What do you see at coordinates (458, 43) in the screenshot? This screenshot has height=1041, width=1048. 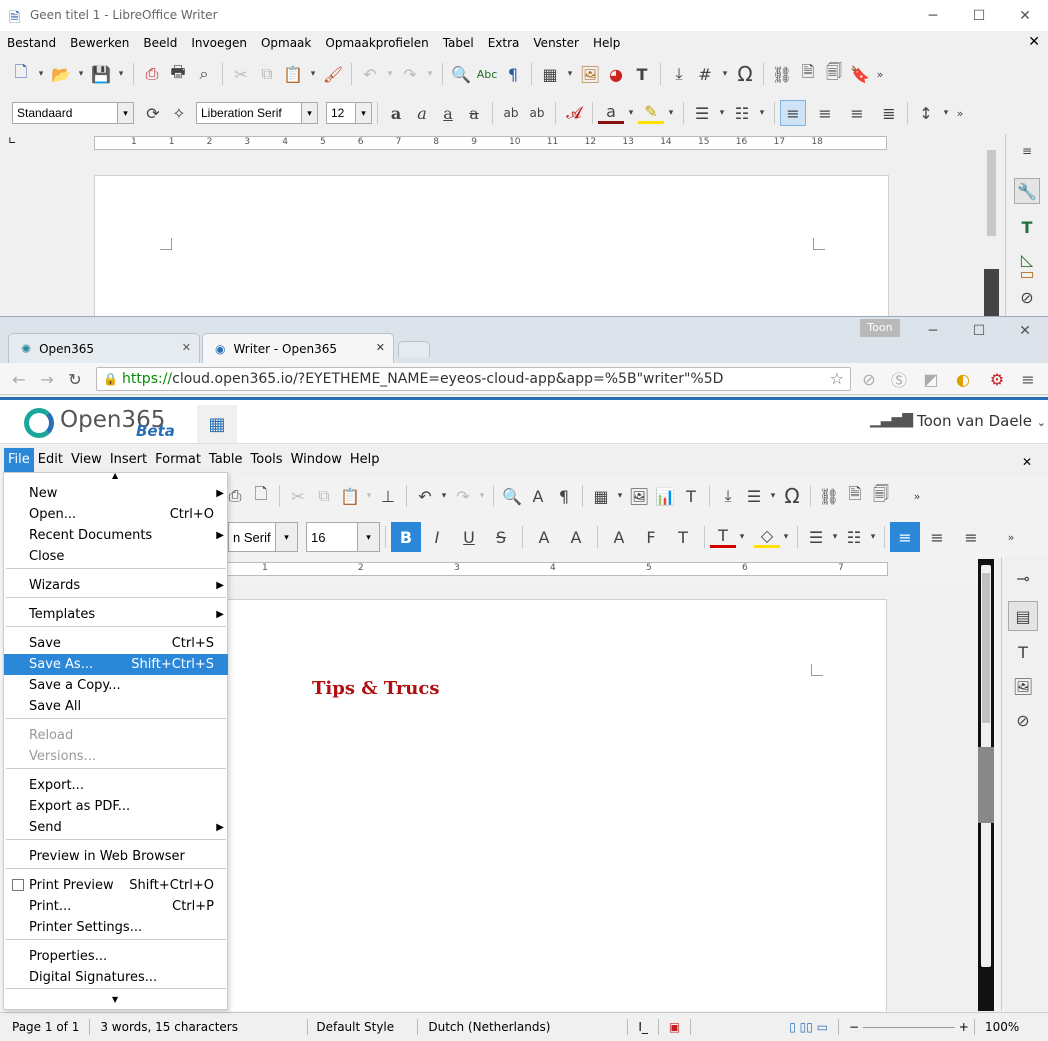 I see `lo-menu-tabel: Tabel` at bounding box center [458, 43].